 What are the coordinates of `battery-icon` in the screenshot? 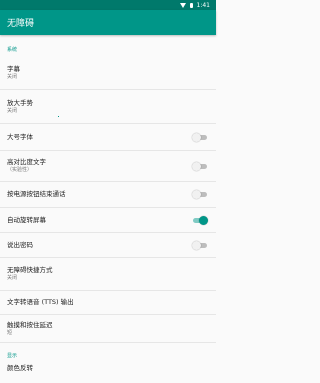 It's located at (191, 5).